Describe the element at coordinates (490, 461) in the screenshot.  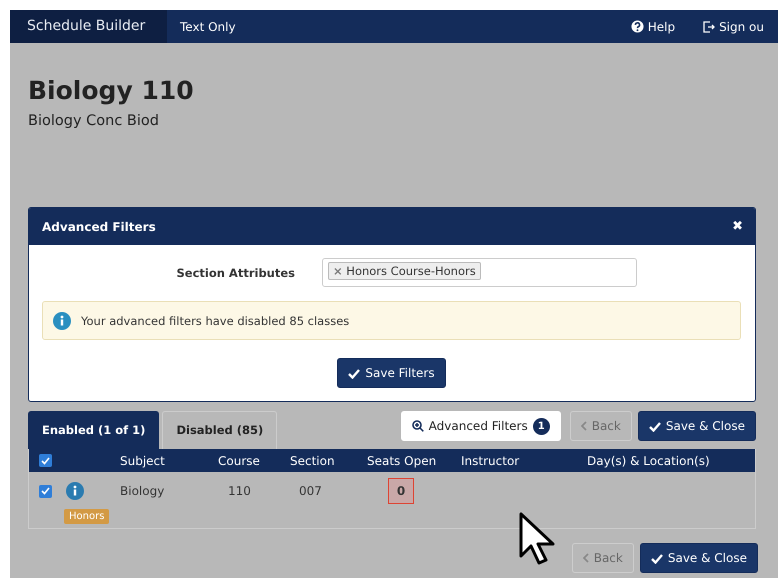
I see `column-header: Instructor` at that location.